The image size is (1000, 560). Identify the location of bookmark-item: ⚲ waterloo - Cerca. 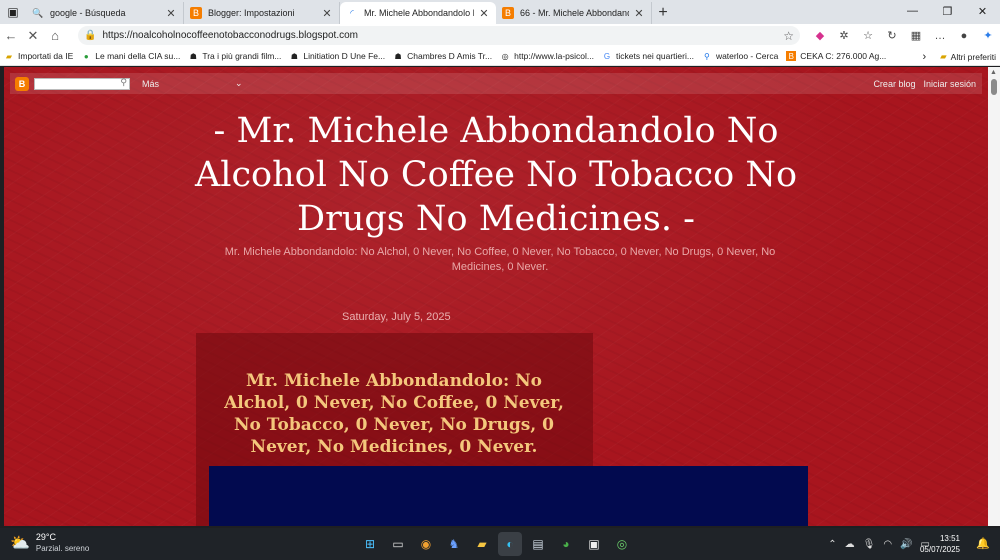
(740, 56).